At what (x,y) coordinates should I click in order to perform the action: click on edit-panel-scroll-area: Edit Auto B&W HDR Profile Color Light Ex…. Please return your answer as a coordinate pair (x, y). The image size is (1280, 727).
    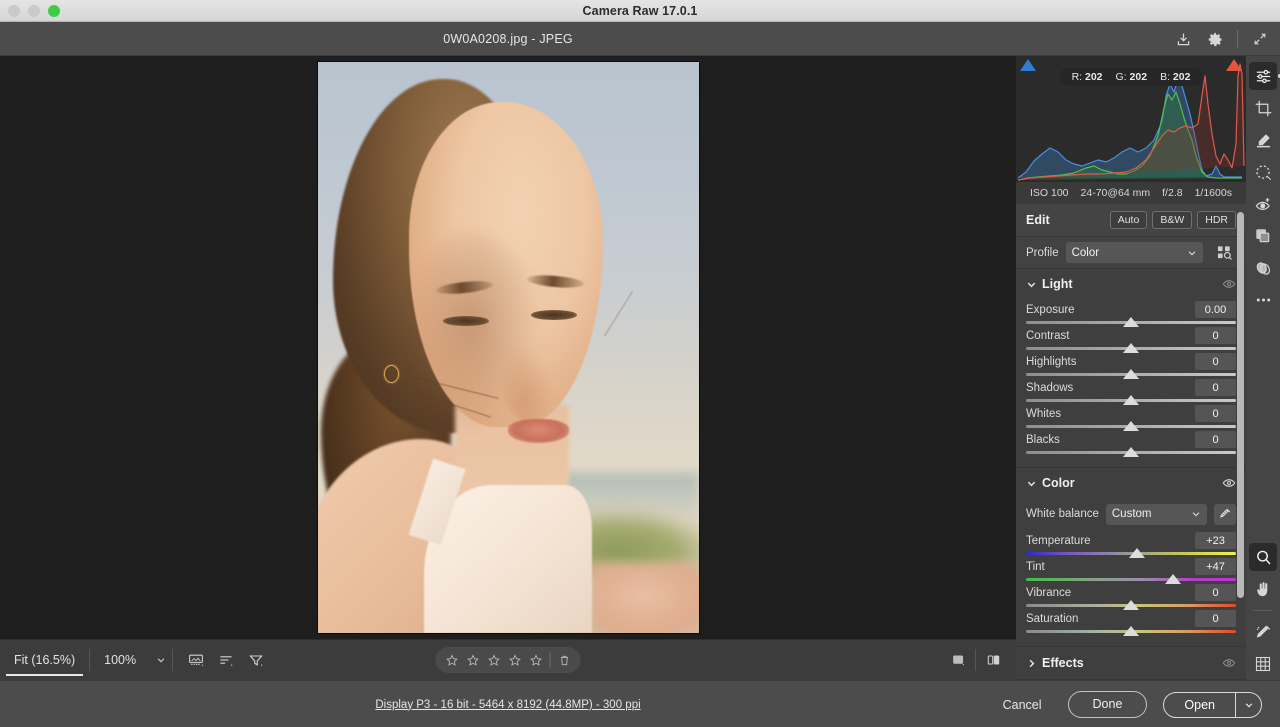
    Looking at the image, I should click on (1131, 442).